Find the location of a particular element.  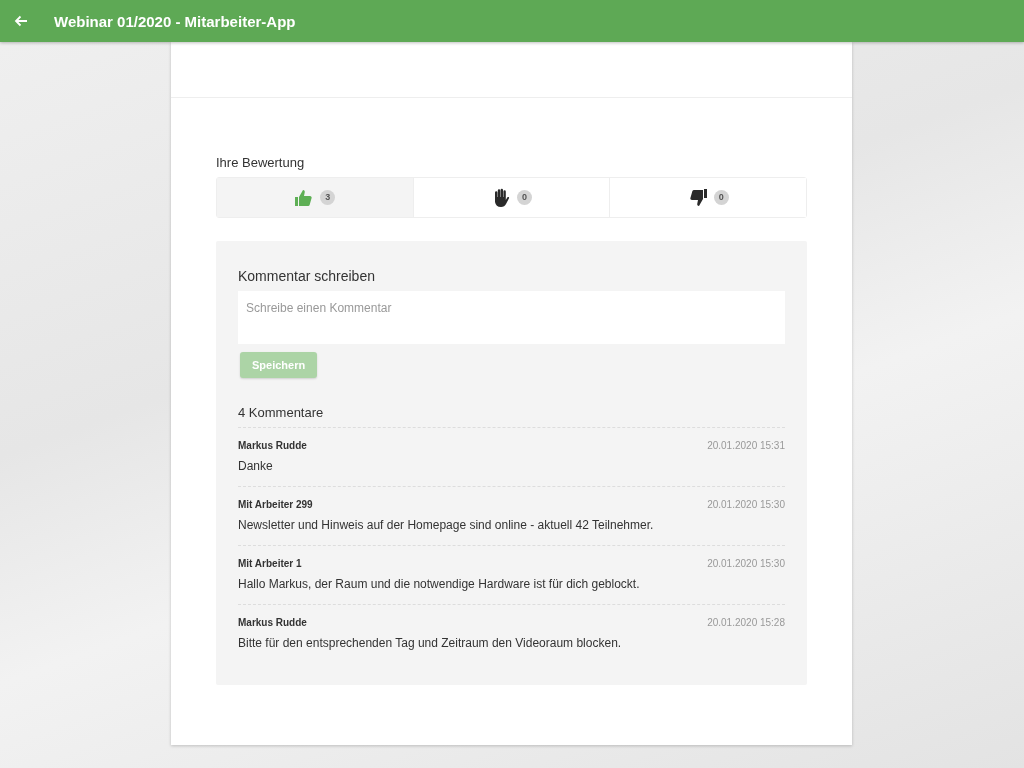

comment-text: Bitte für den entsprechenden Tag und Zeitraum den Videoraum blocken. is located at coordinates (430, 643).